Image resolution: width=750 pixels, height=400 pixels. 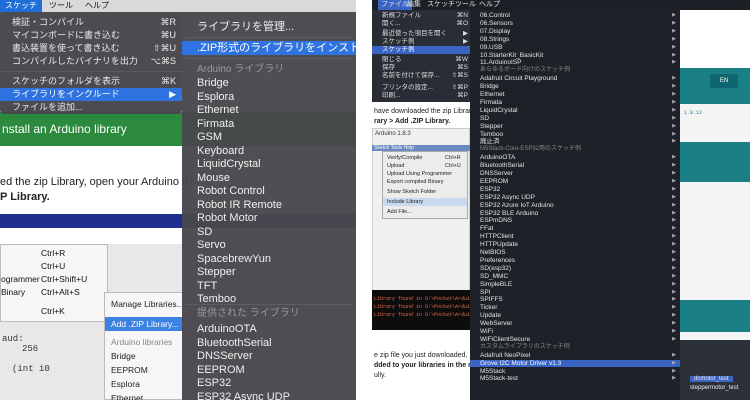 What do you see at coordinates (20, 279) in the screenshot?
I see `menu-item: ogrammer` at bounding box center [20, 279].